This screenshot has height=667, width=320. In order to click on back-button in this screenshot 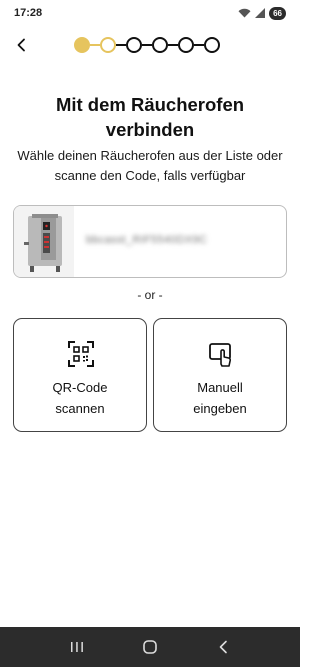, I will do `click(21, 45)`.